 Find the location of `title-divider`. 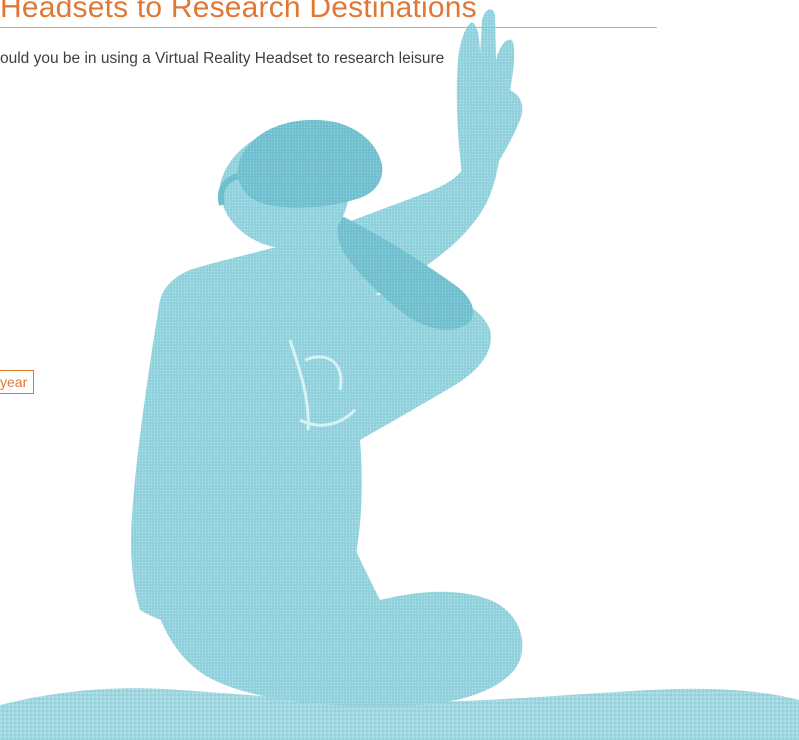

title-divider is located at coordinates (328, 27).